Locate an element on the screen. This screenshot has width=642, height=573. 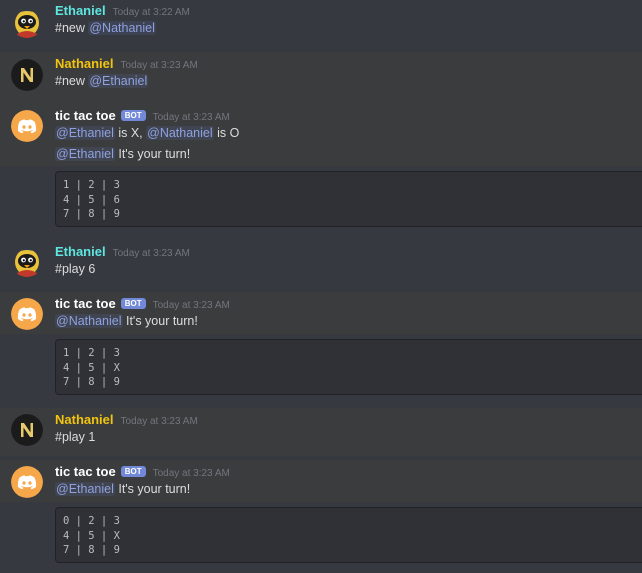
board-row: 4 | 5 | 6 is located at coordinates (91, 199).